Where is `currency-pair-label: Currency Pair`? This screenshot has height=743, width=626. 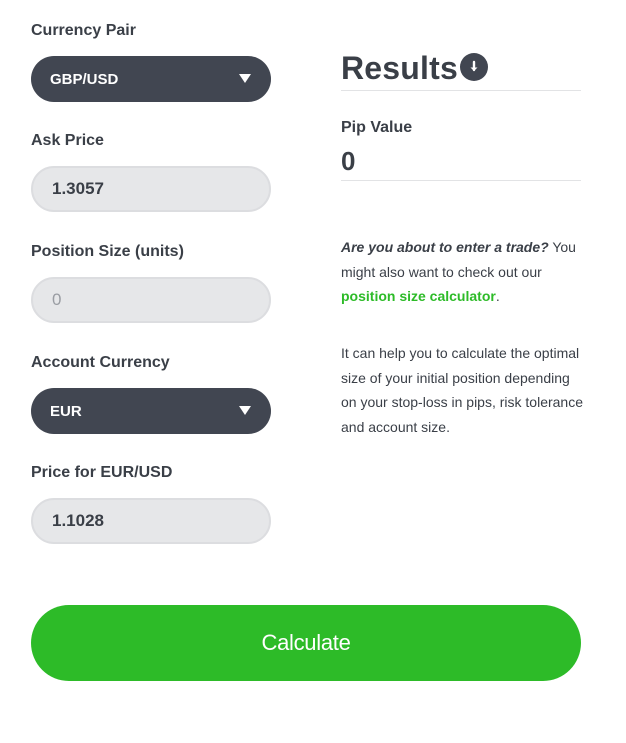
currency-pair-label: Currency Pair is located at coordinates (83, 30).